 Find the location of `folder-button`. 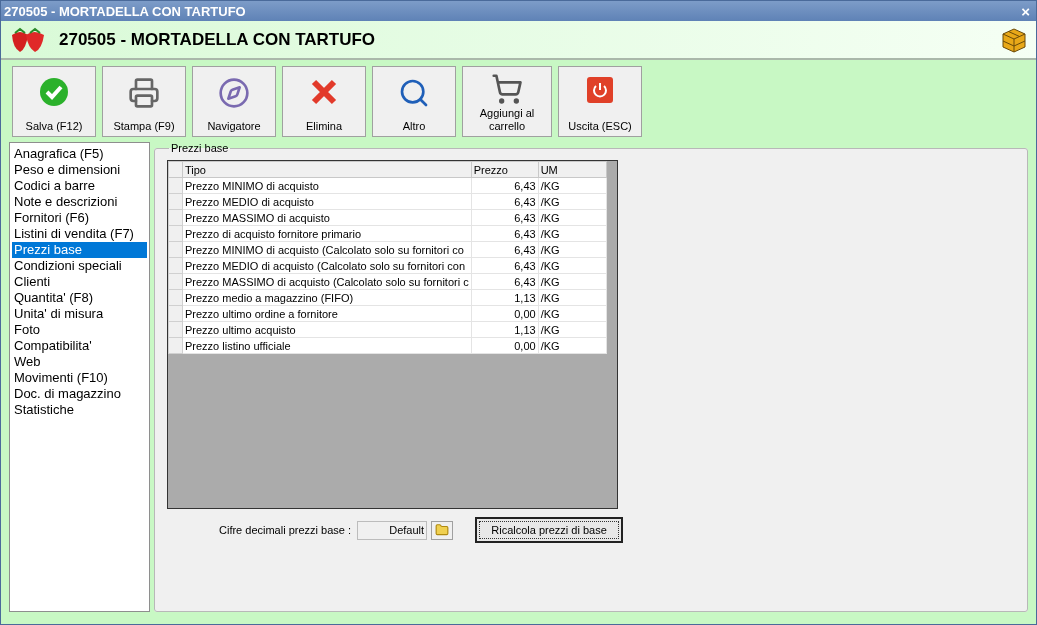

folder-button is located at coordinates (442, 530).